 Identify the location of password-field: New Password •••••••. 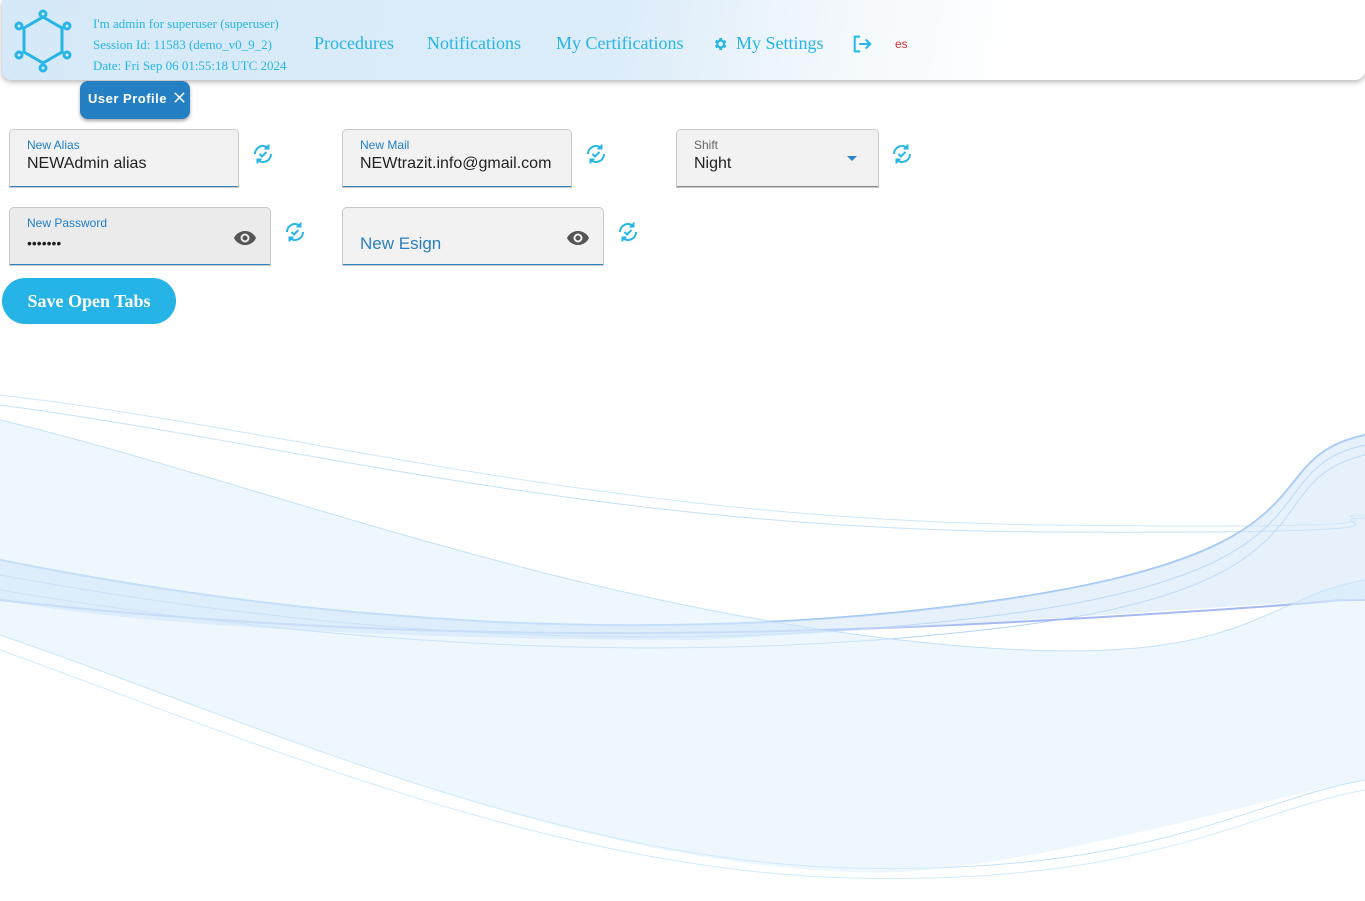
(140, 236).